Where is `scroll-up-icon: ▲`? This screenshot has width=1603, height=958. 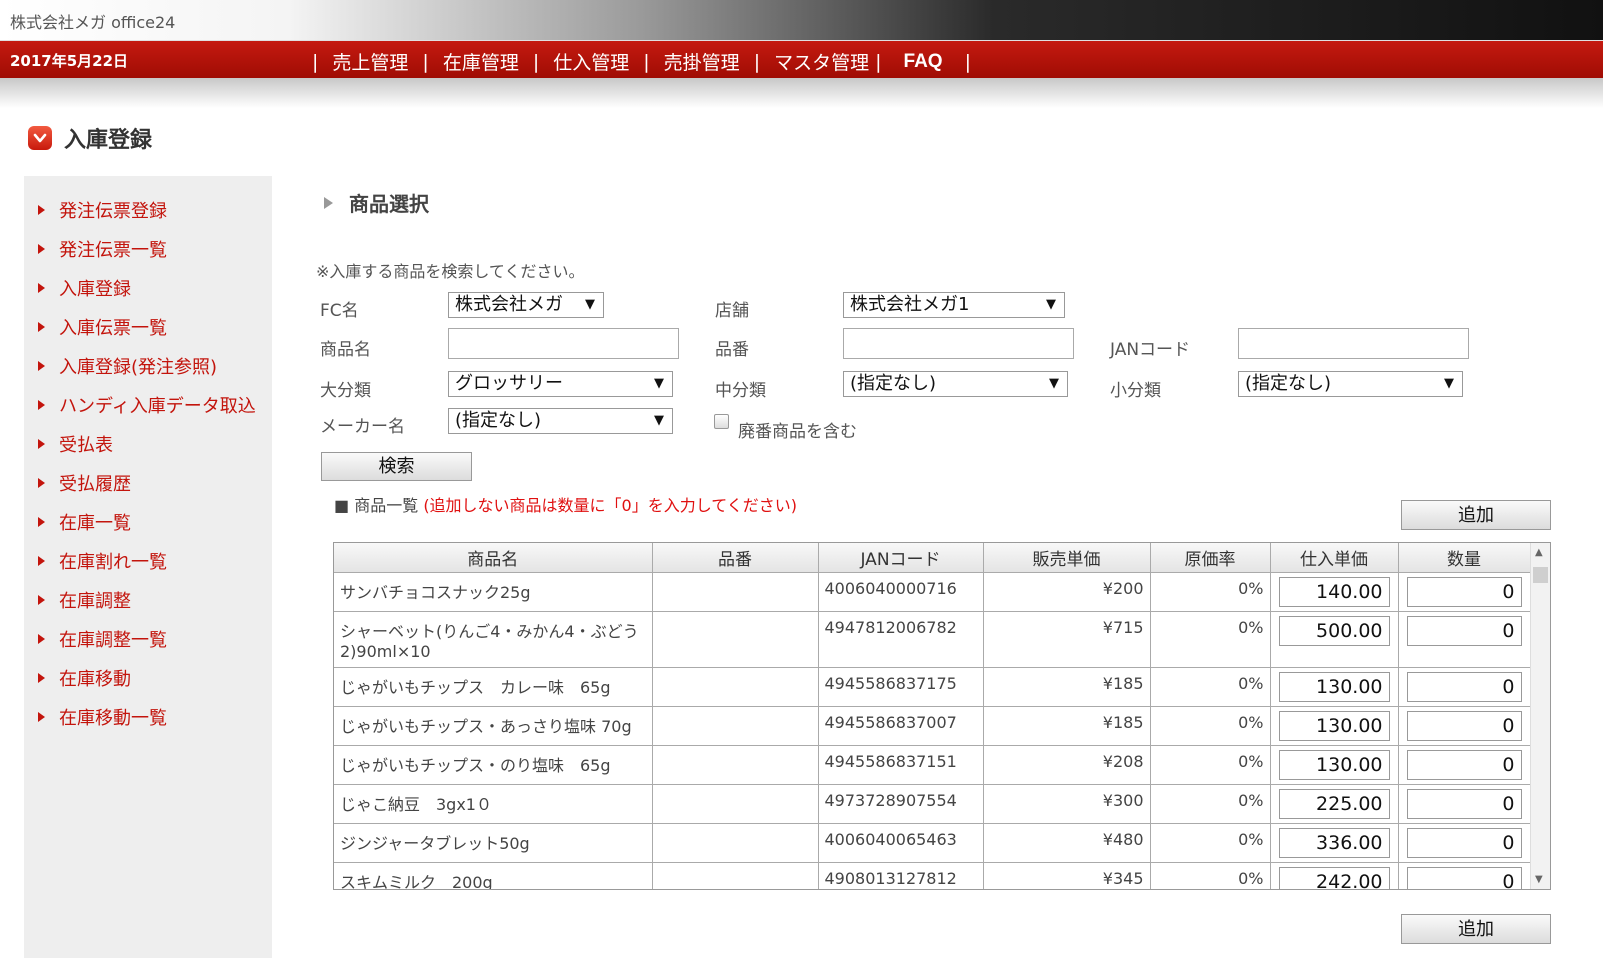
scroll-up-icon: ▲ is located at coordinates (1539, 552).